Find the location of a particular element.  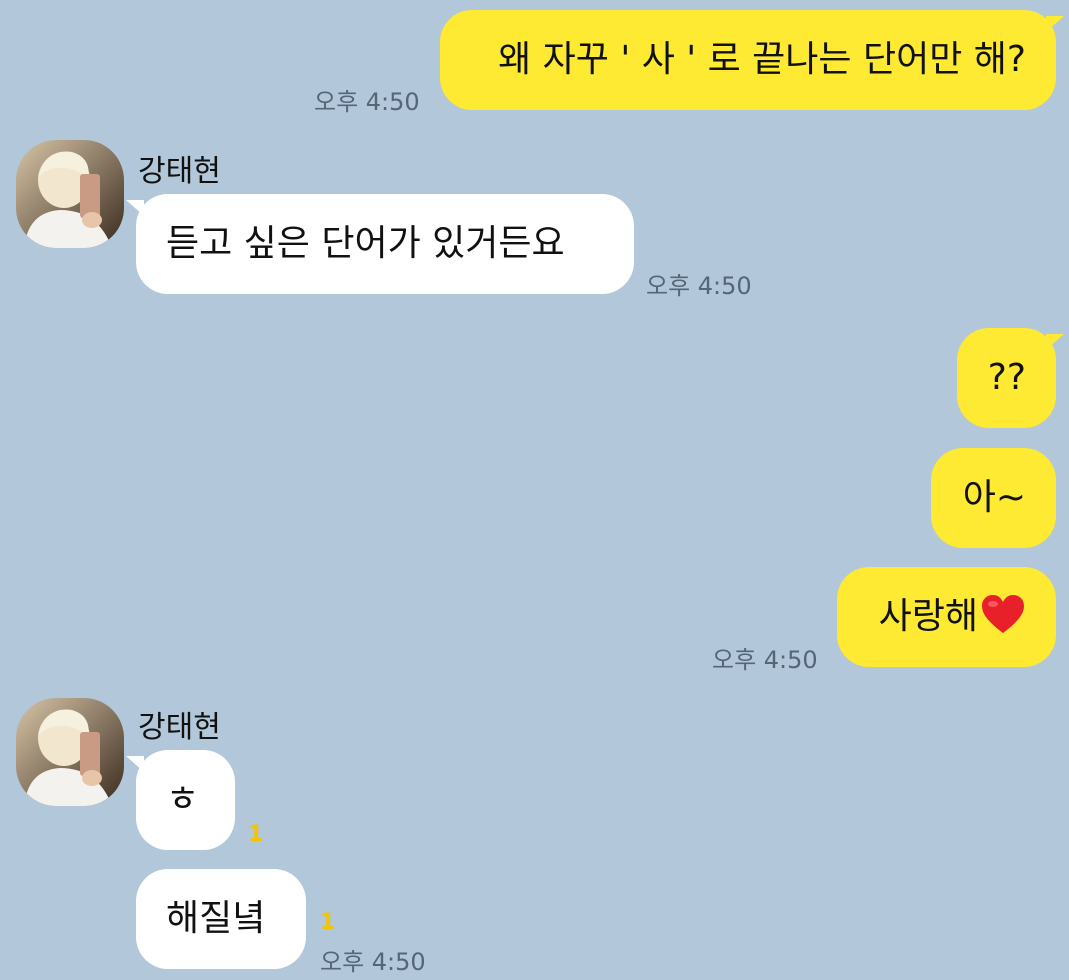

message-bubble-sent: 아~ is located at coordinates (993, 498).